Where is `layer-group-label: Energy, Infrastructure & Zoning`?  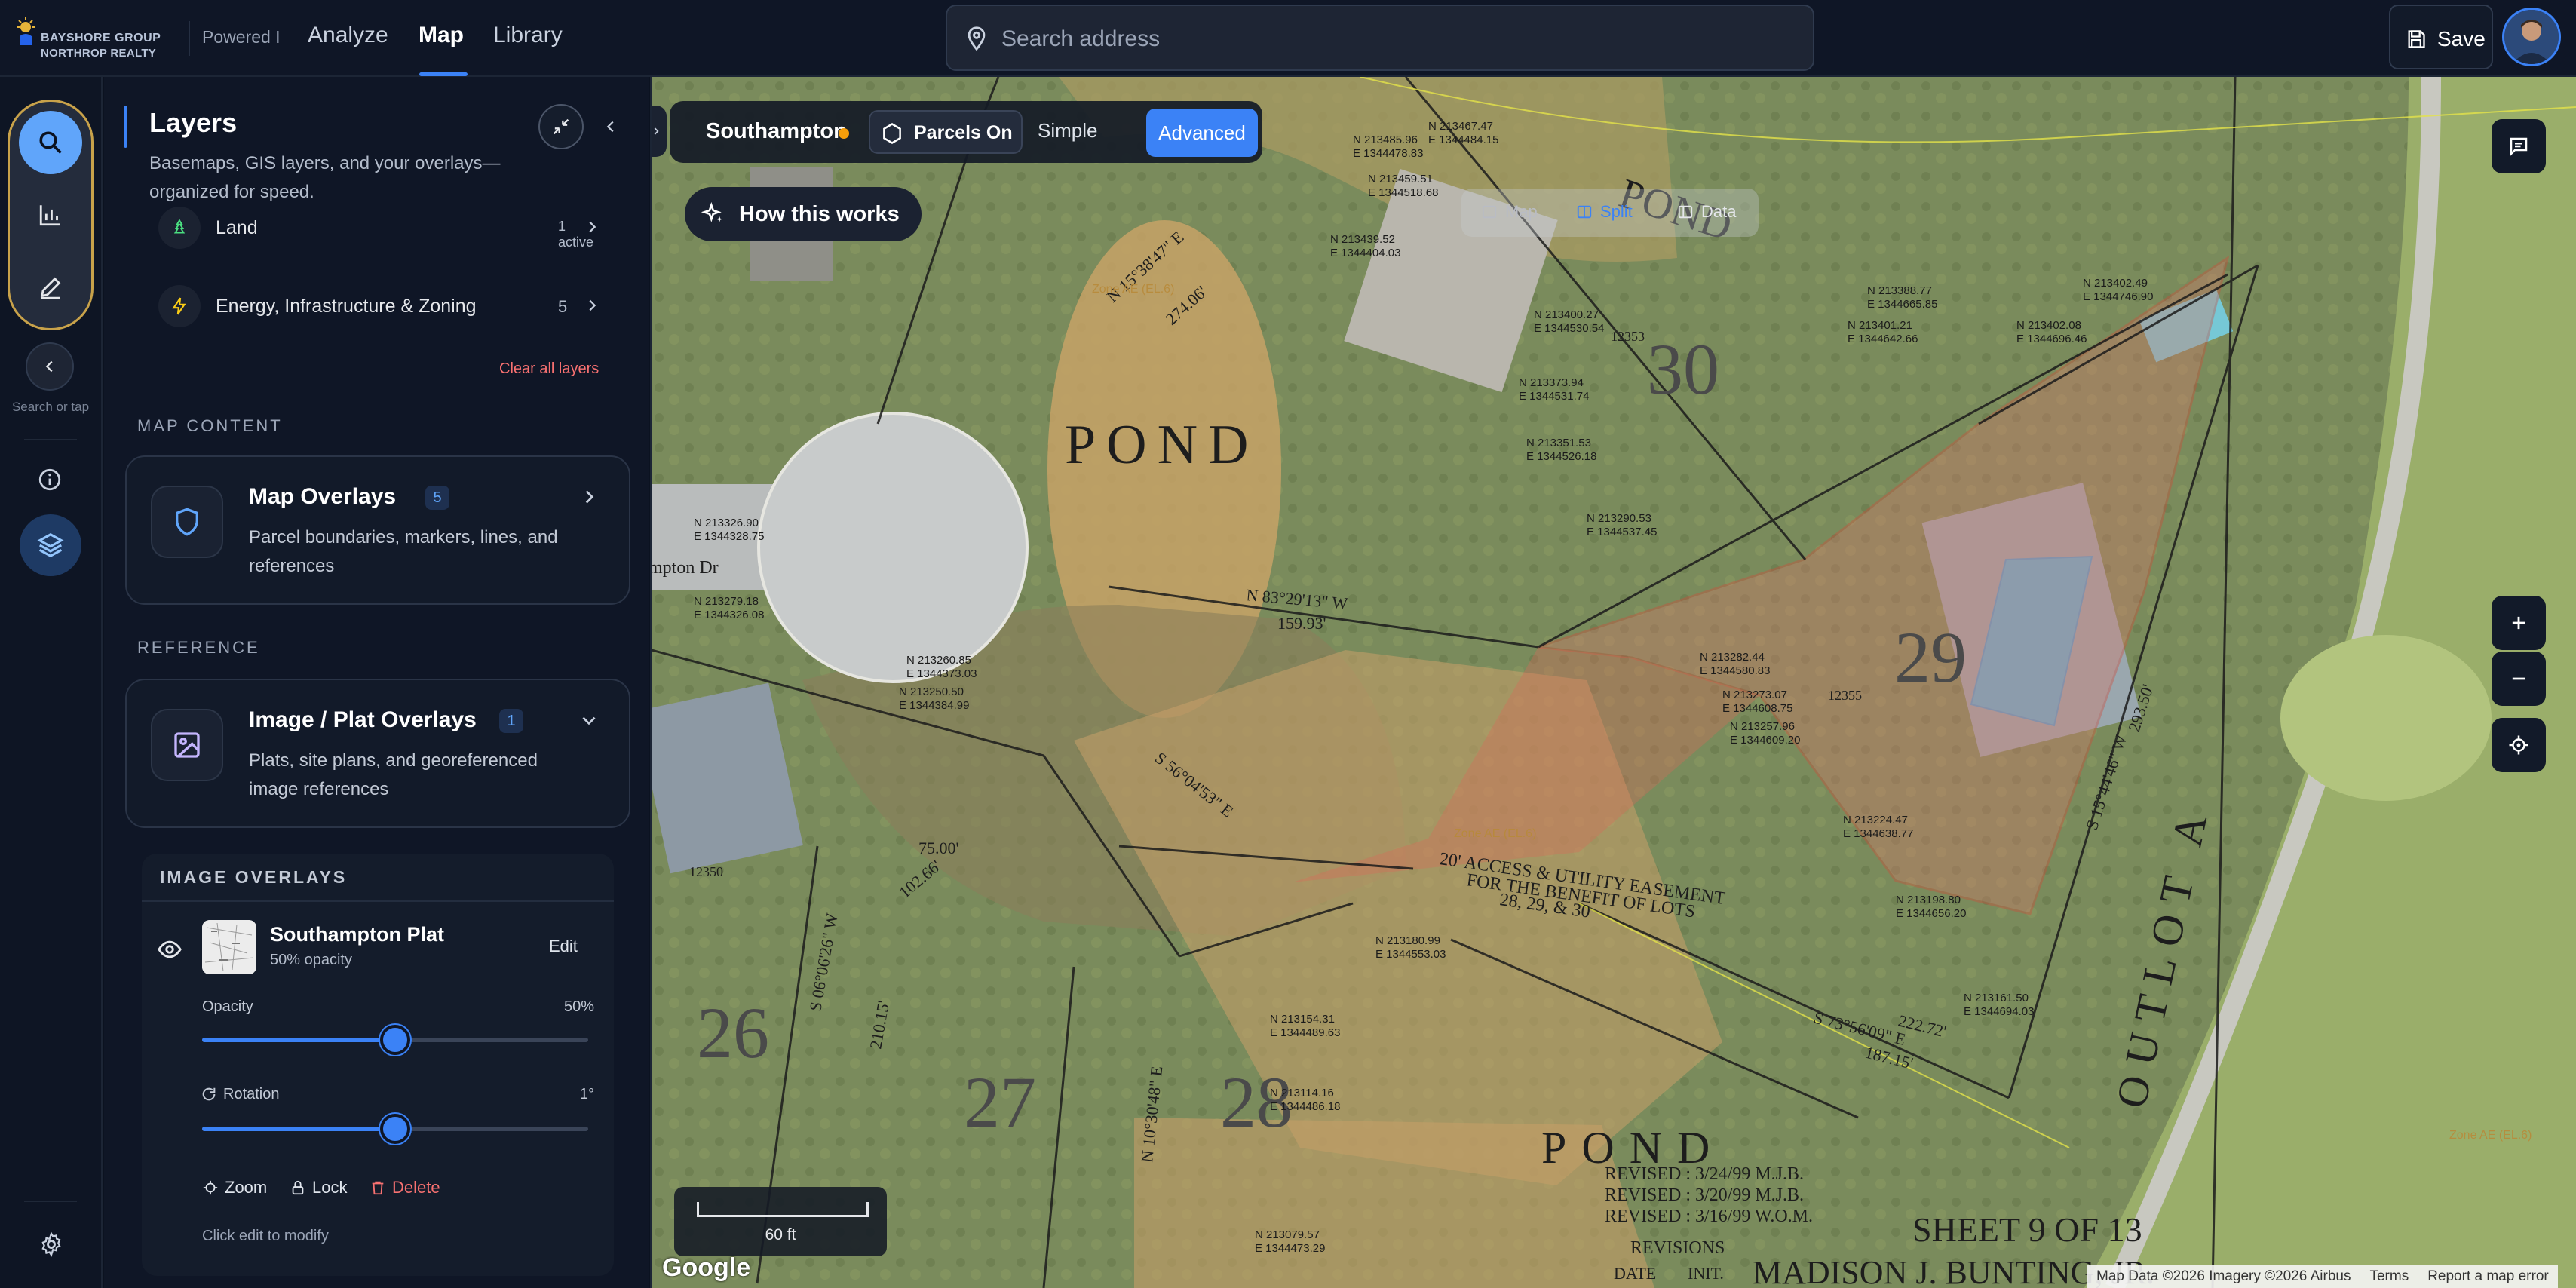 layer-group-label: Energy, Infrastructure & Zoning is located at coordinates (346, 306).